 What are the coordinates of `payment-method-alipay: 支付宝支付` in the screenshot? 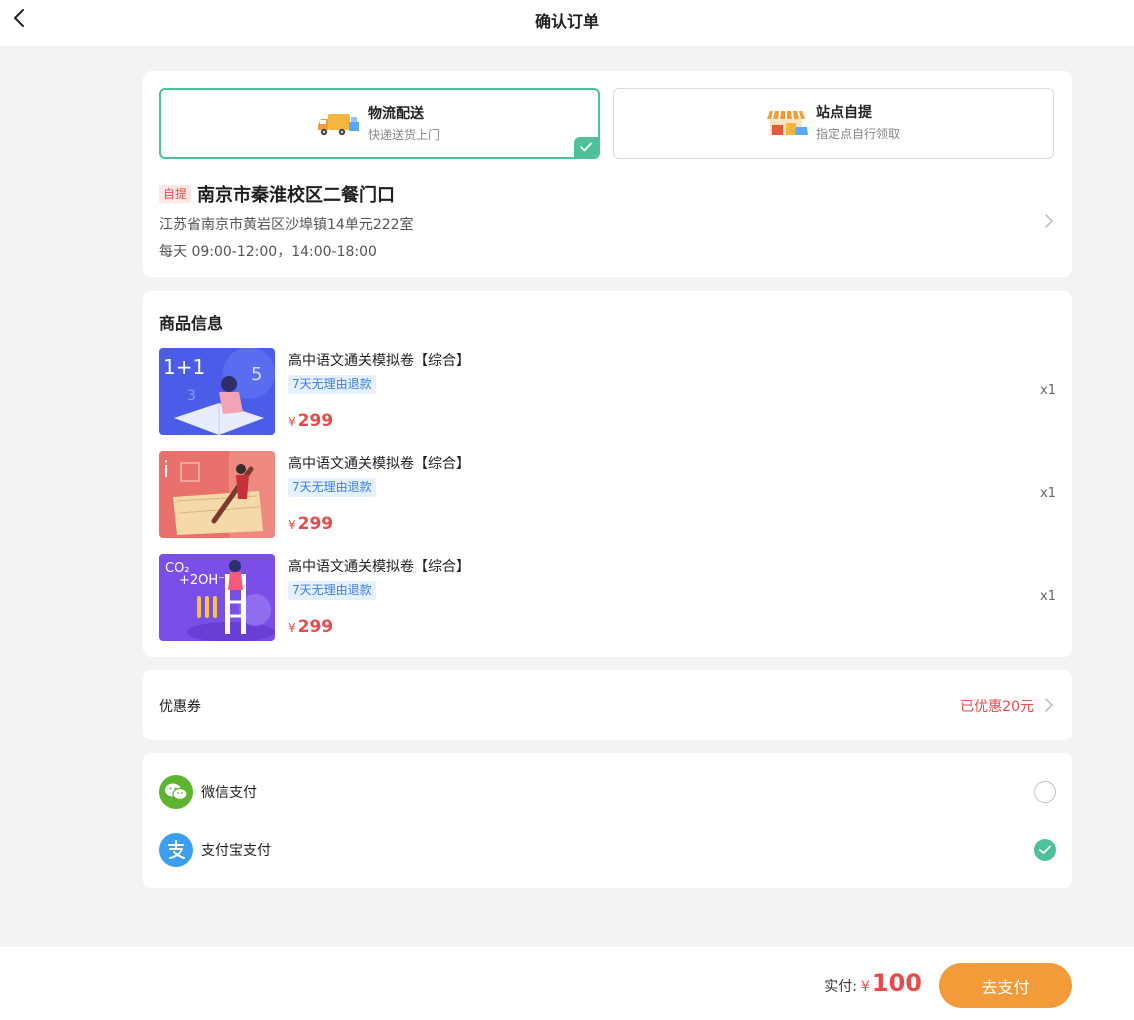 It's located at (607, 850).